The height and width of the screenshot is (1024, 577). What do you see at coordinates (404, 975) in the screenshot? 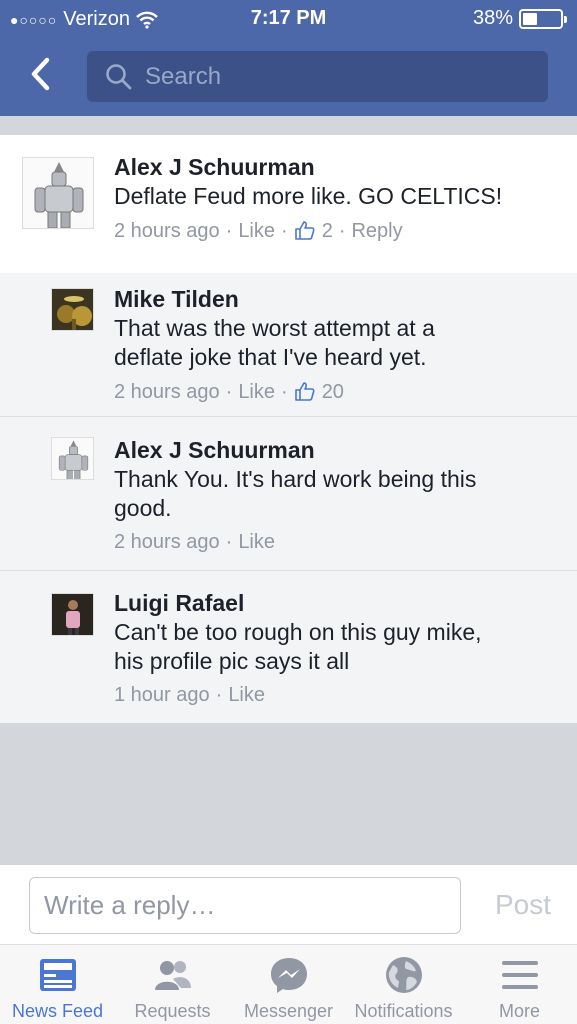
I see `globe-icon` at bounding box center [404, 975].